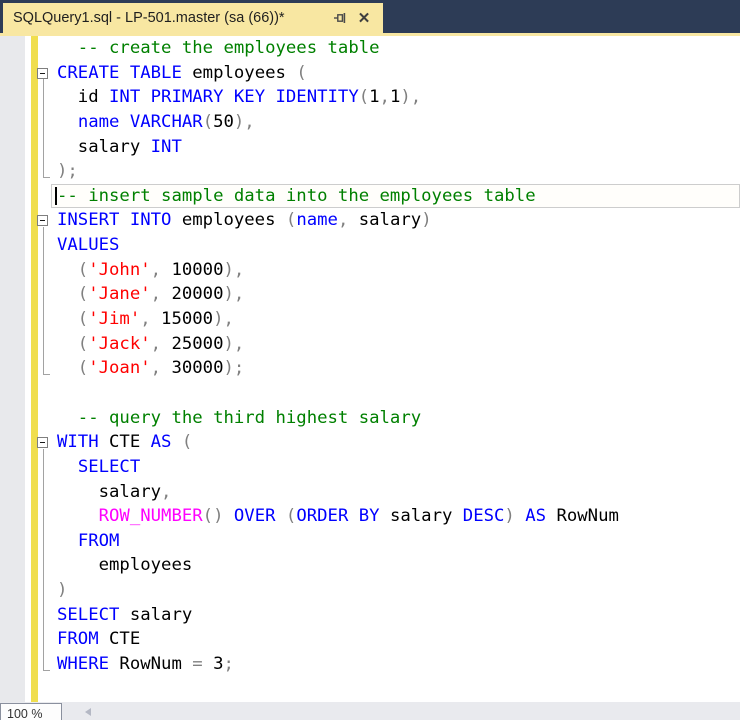 The height and width of the screenshot is (720, 740). What do you see at coordinates (401, 711) in the screenshot?
I see `horizontal-scrollbar` at bounding box center [401, 711].